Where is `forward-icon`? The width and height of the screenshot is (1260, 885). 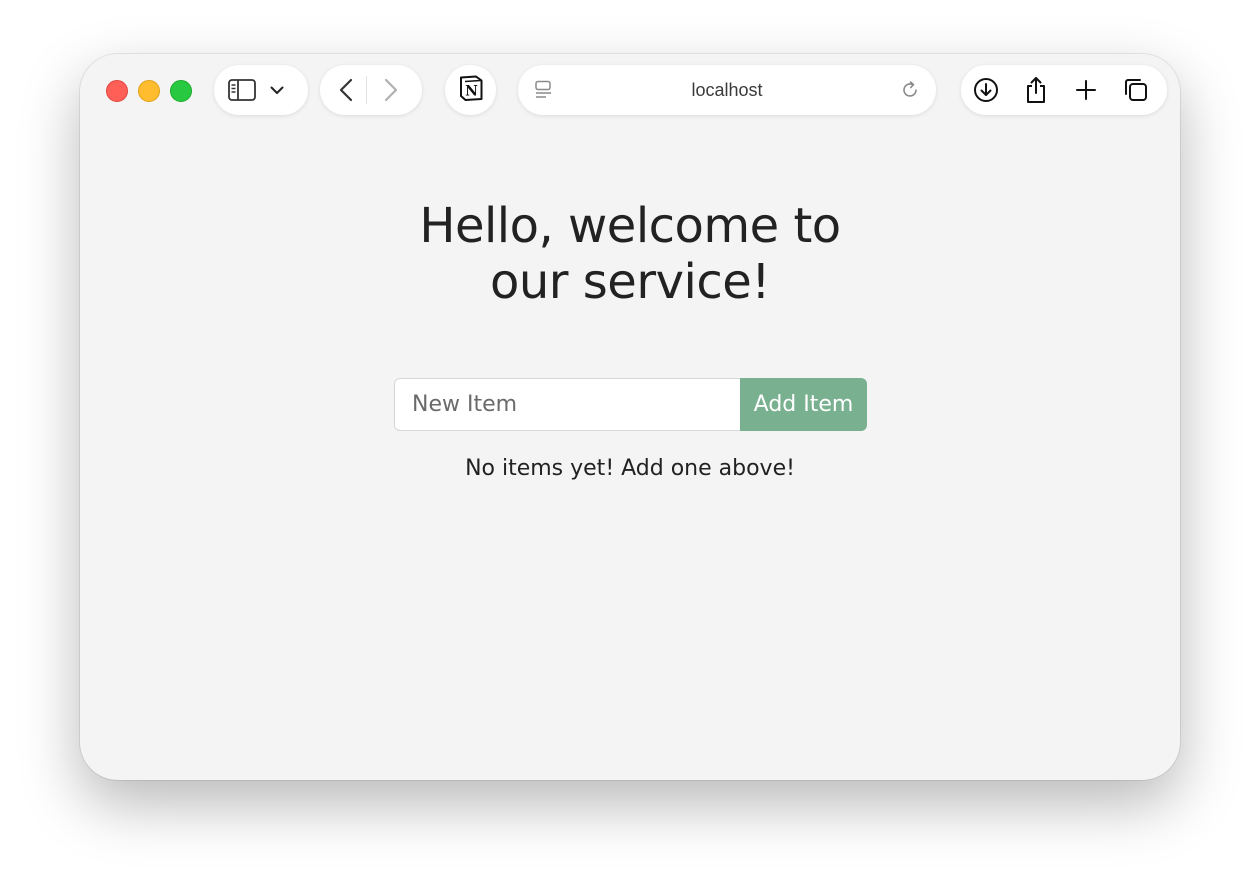
forward-icon is located at coordinates (391, 90).